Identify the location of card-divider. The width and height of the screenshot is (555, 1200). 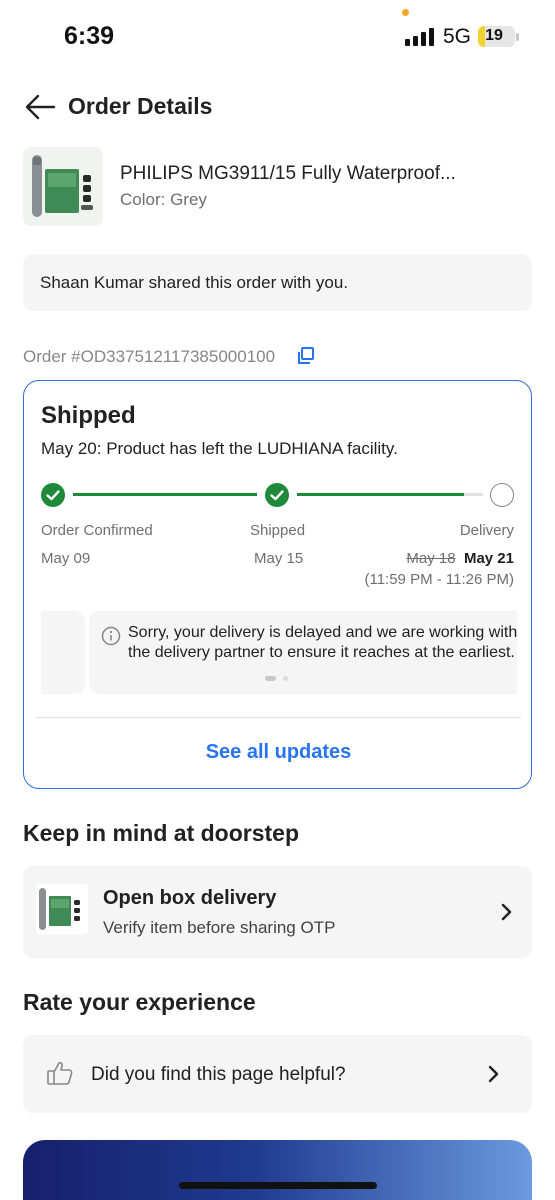
(278, 717).